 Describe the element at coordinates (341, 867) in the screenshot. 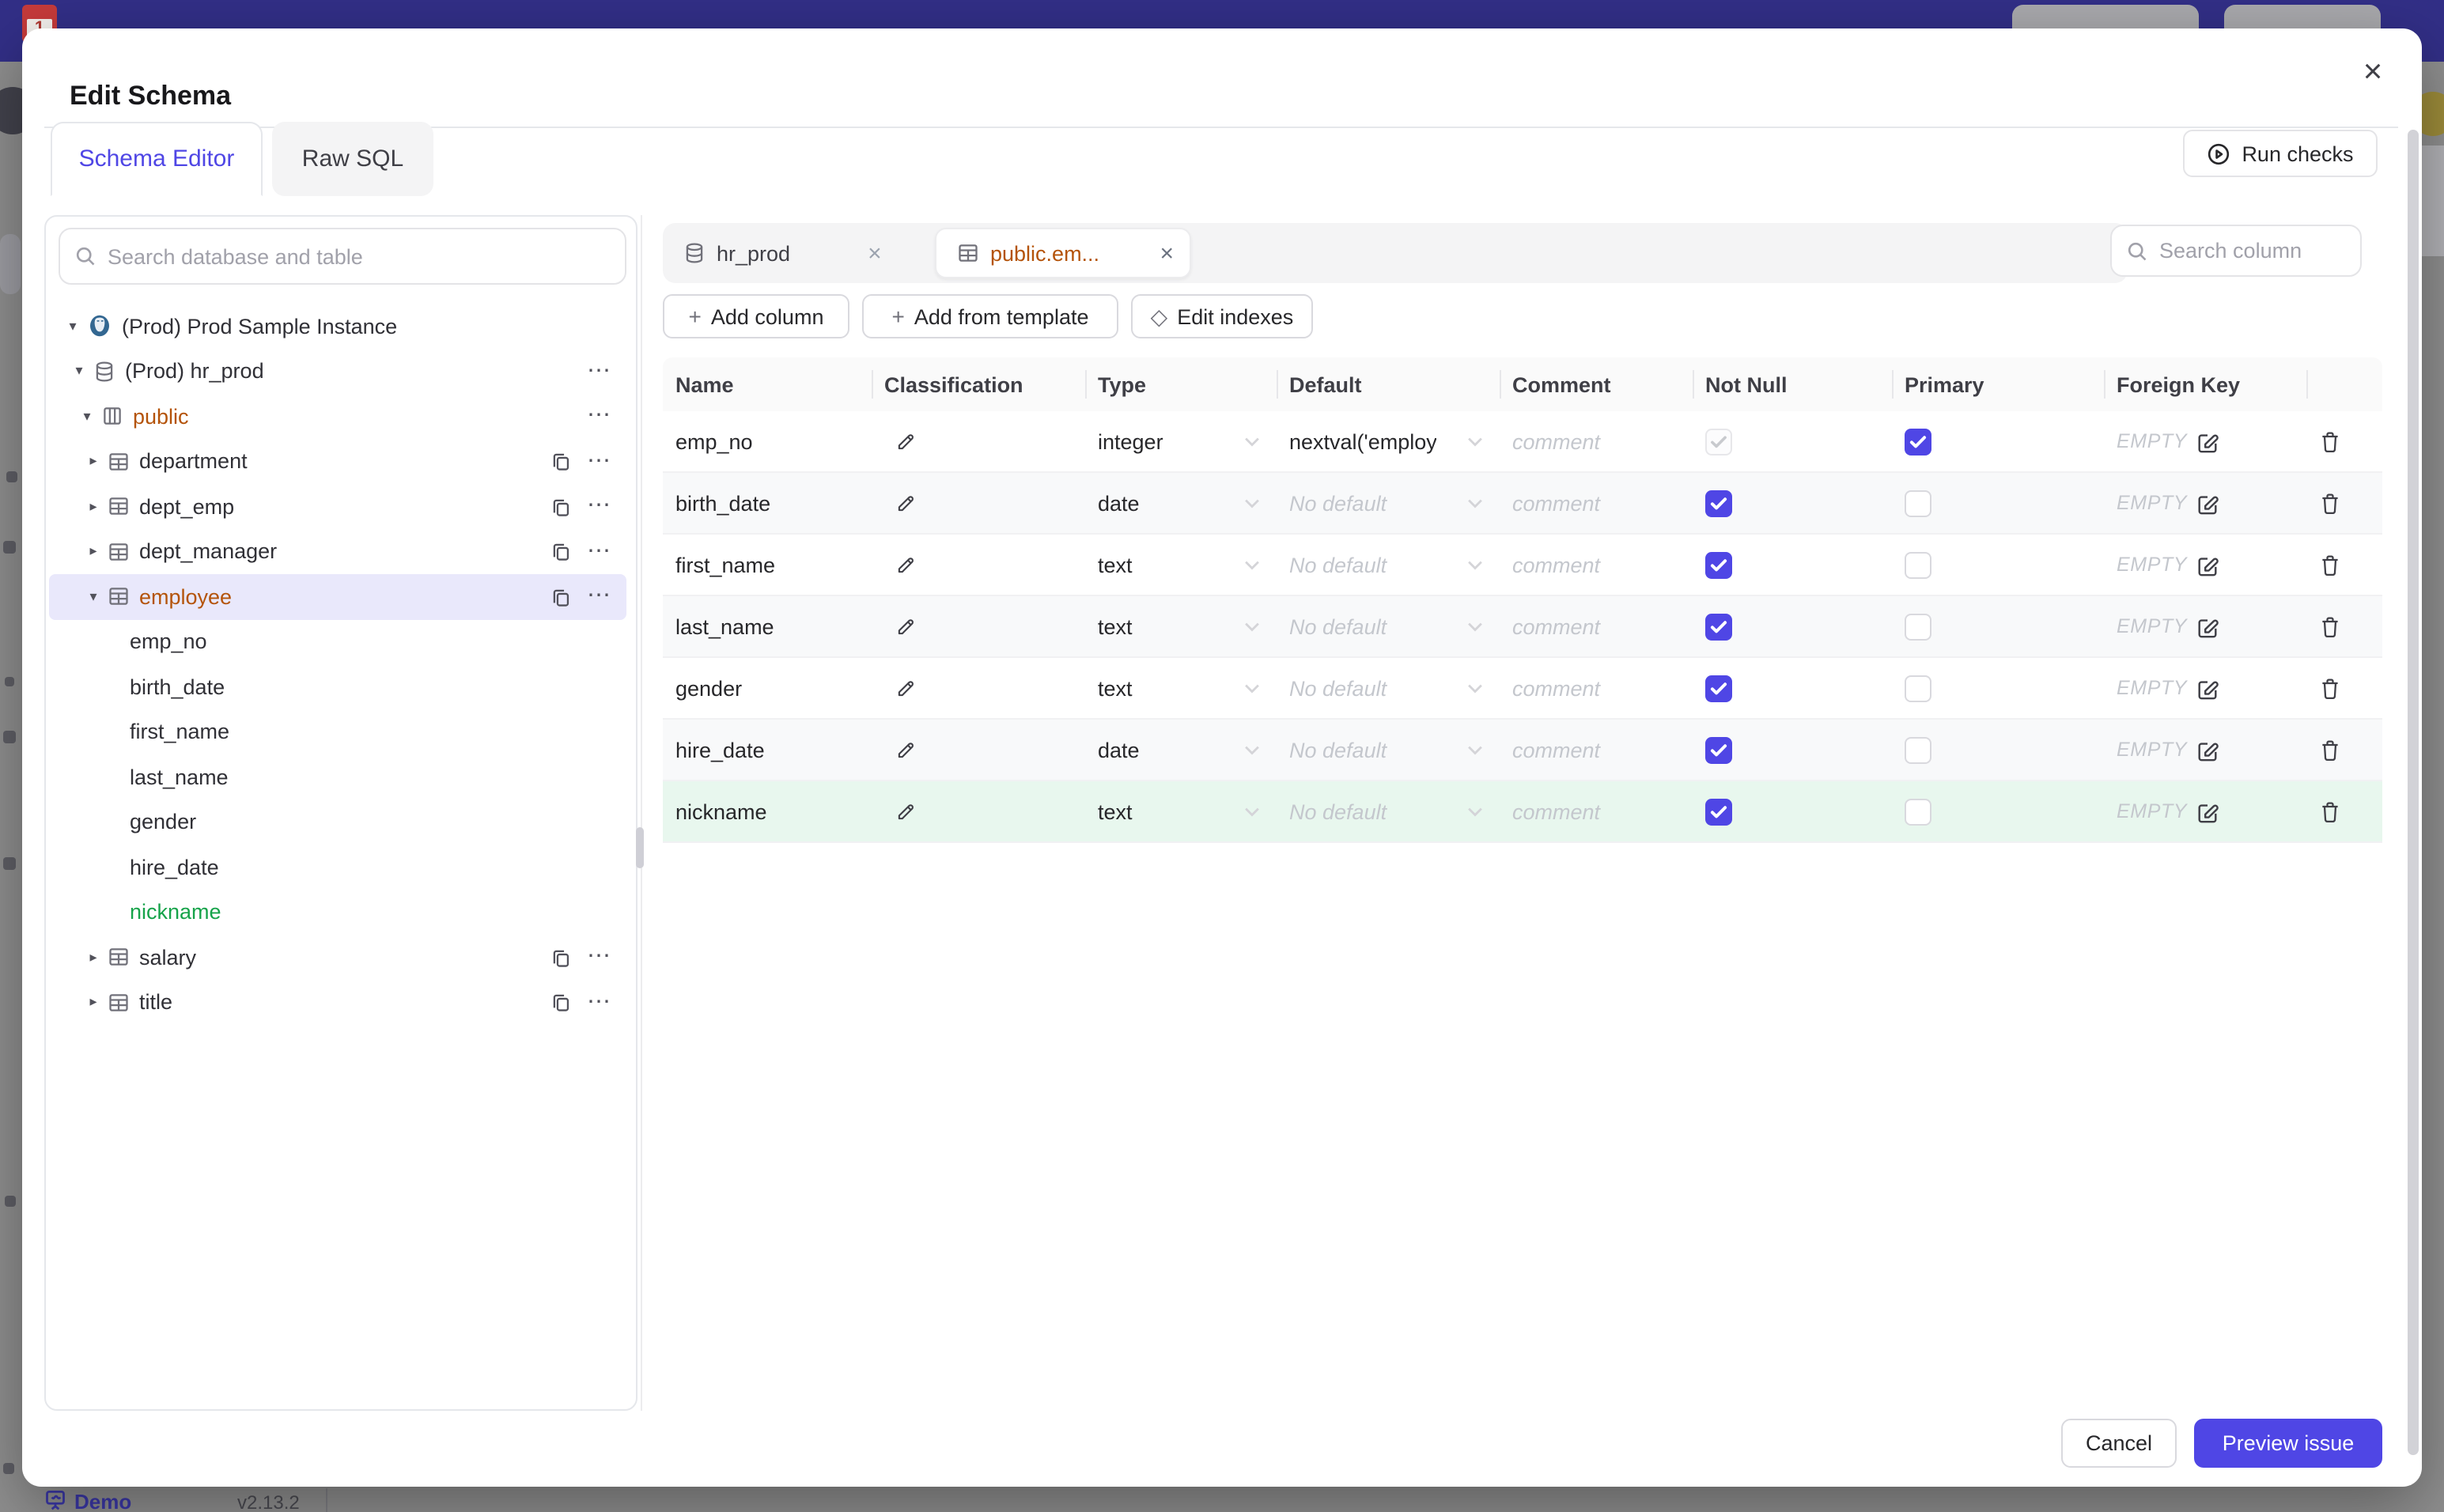

I see `tree-item-hire_date: hire_date` at that location.